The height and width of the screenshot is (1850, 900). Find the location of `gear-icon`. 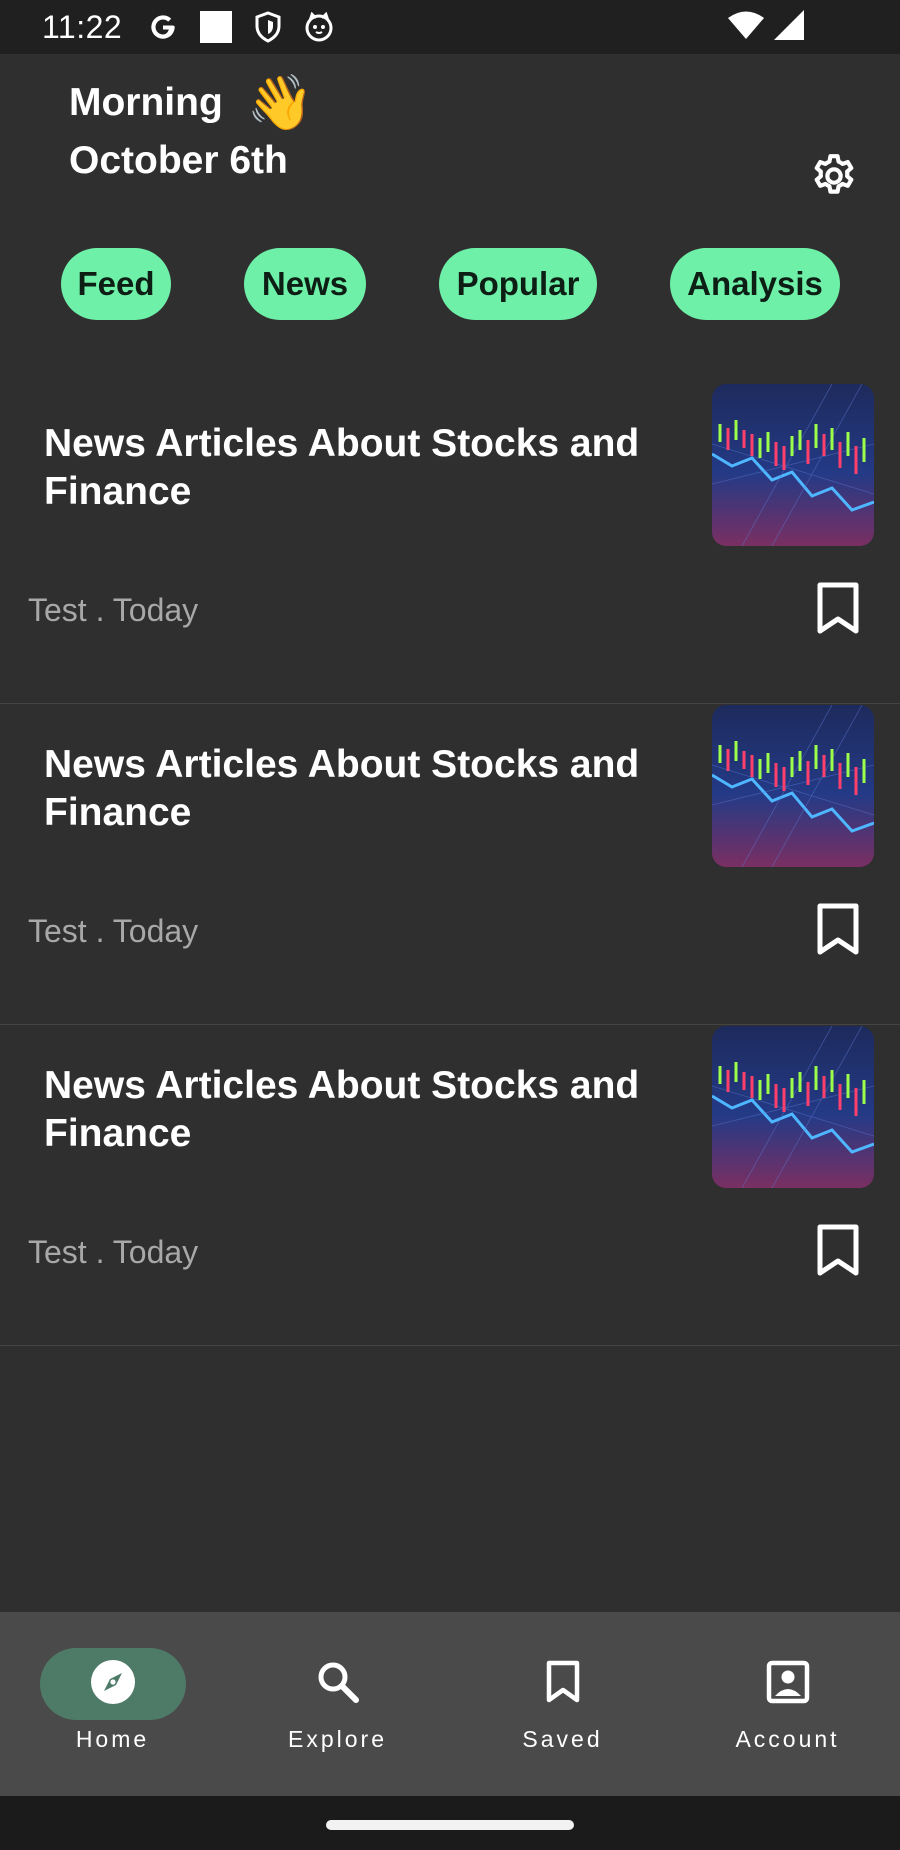

gear-icon is located at coordinates (834, 178).